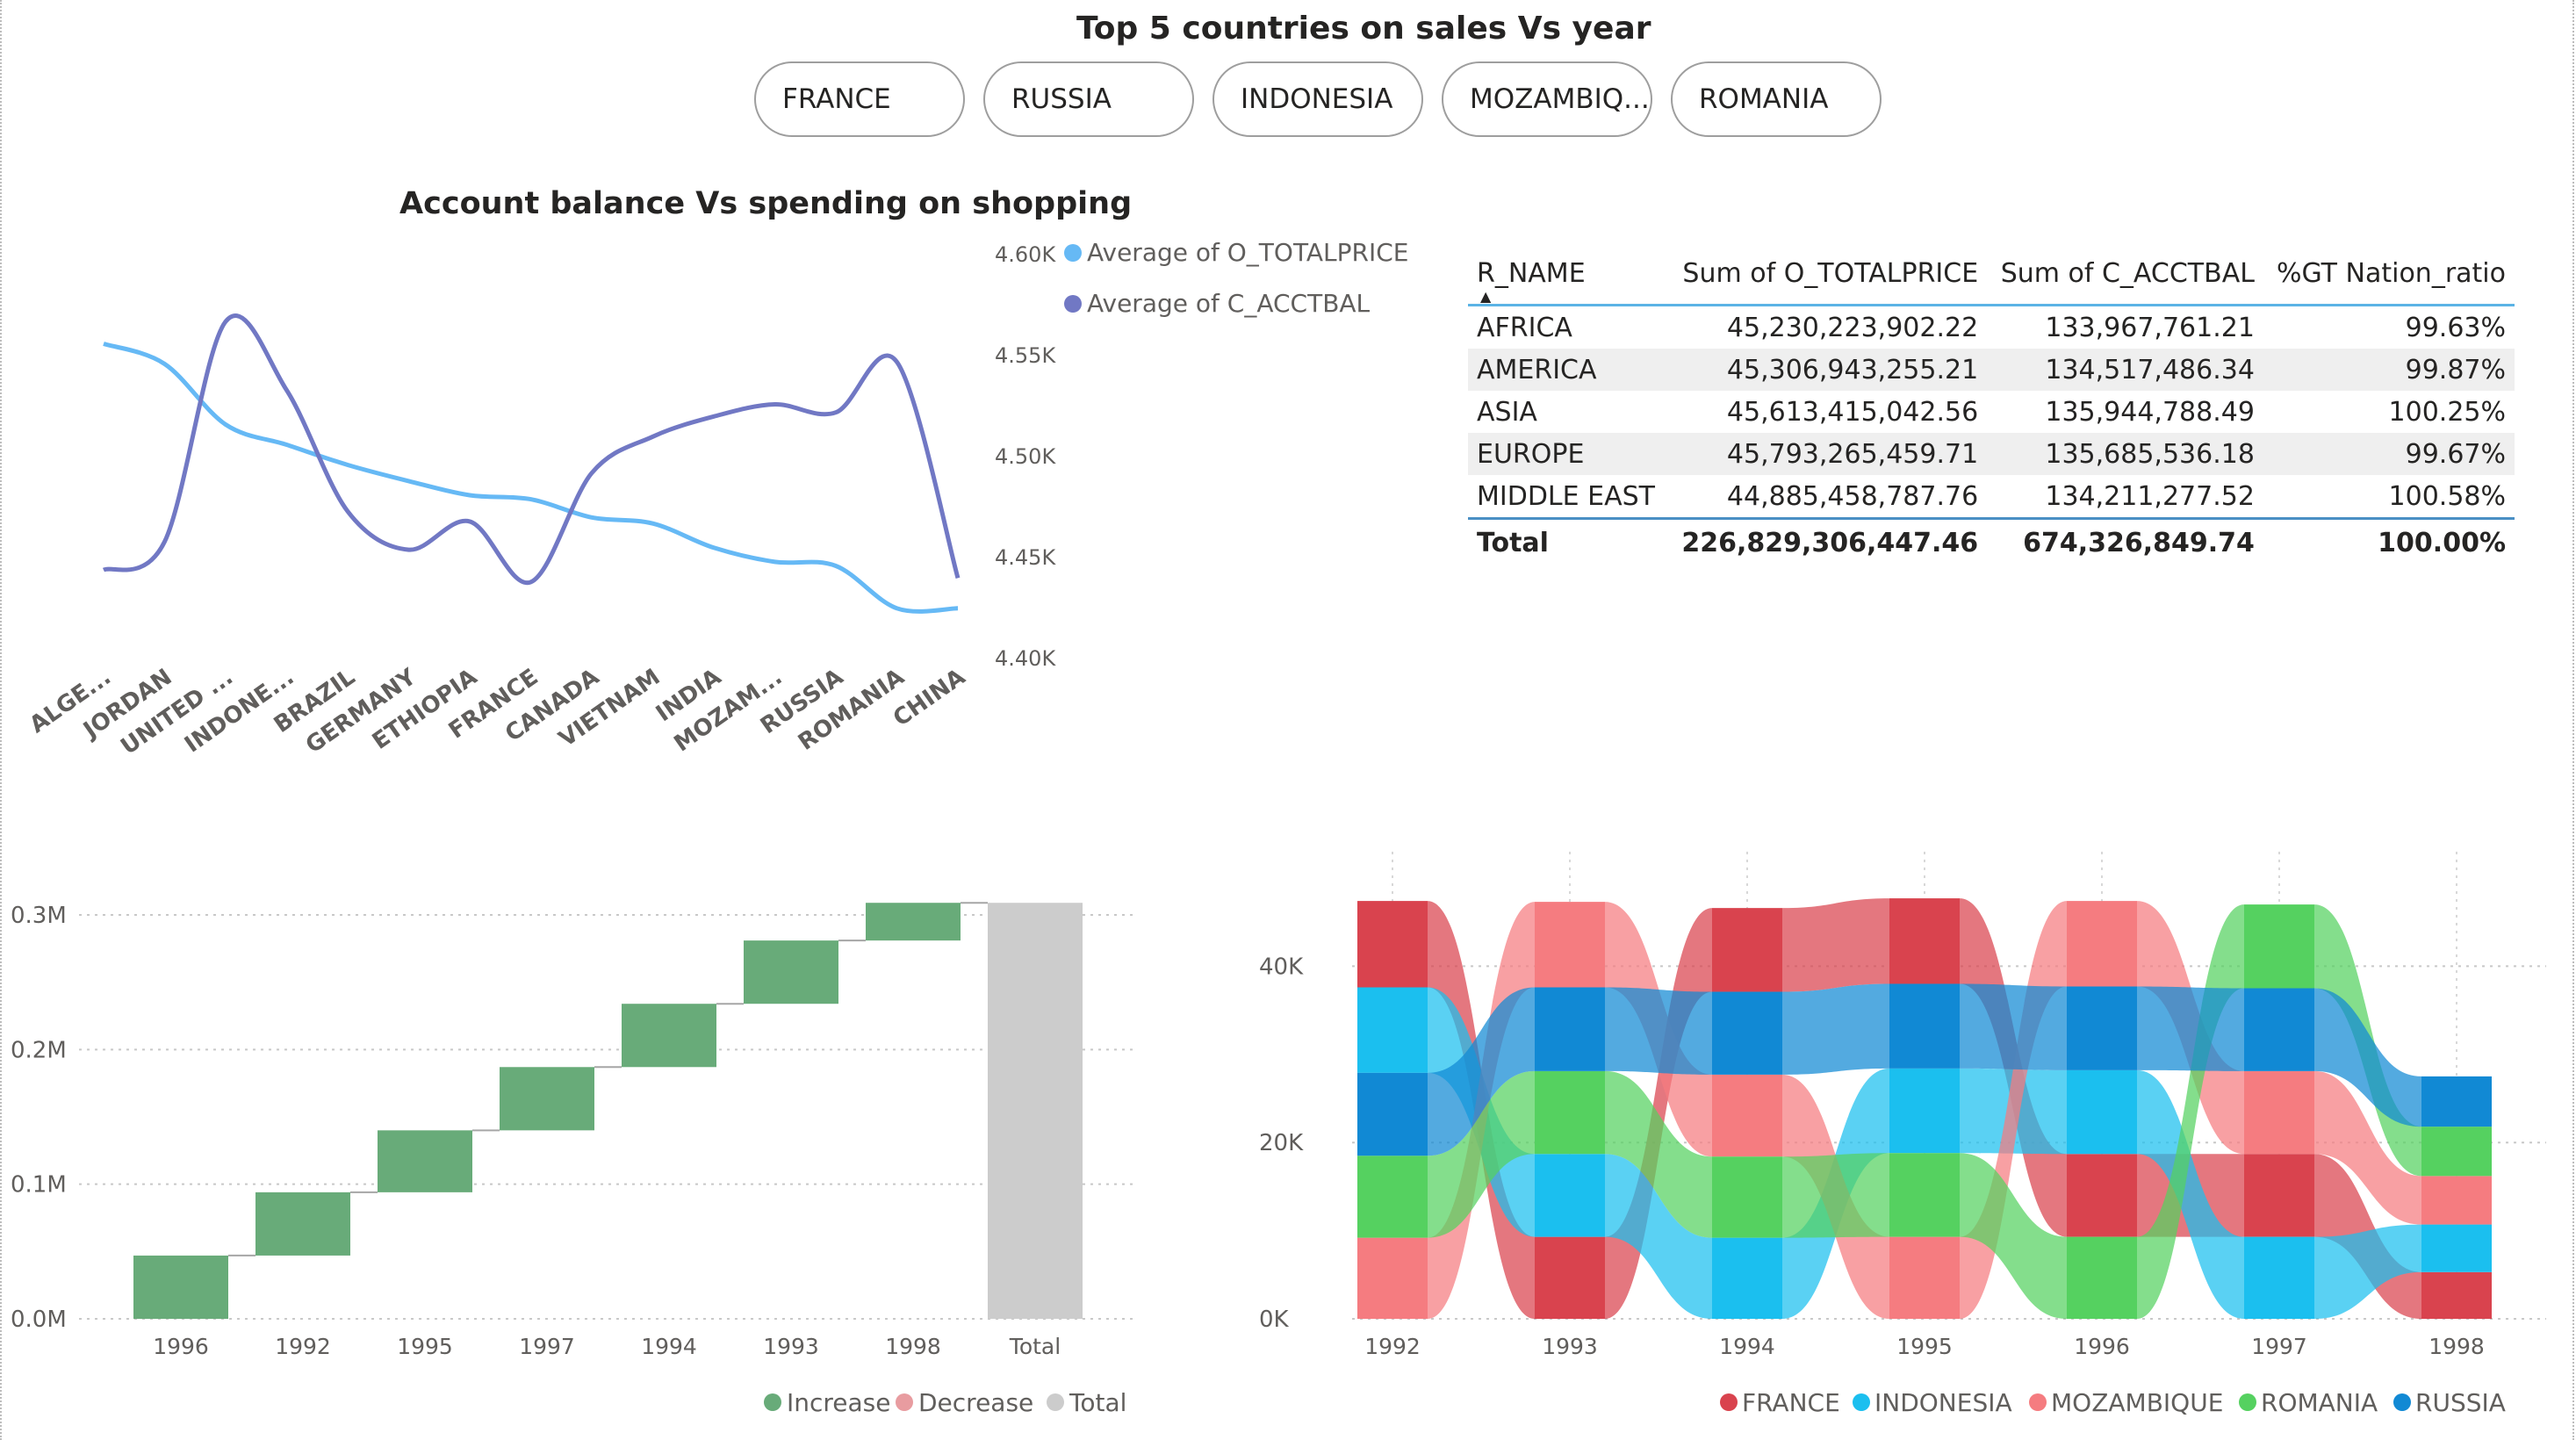  What do you see at coordinates (39, 1185) in the screenshot?
I see `y-tick-label: 0.1M` at bounding box center [39, 1185].